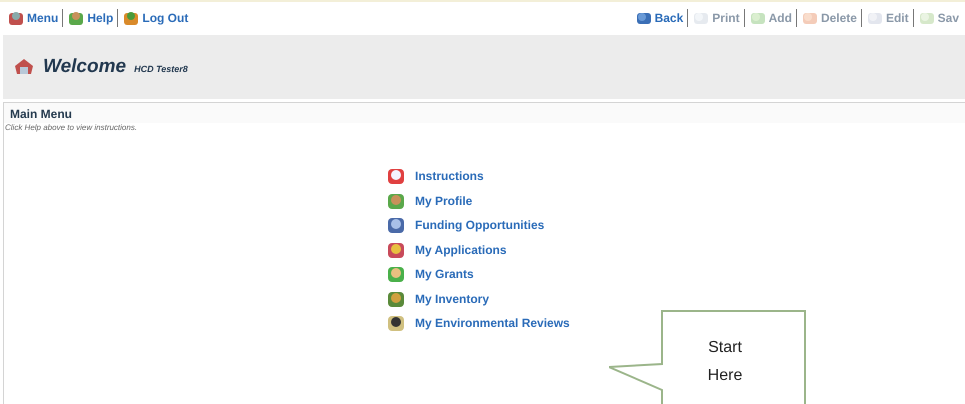 This screenshot has width=965, height=404. I want to click on toolbar-link: Back, so click(659, 18).